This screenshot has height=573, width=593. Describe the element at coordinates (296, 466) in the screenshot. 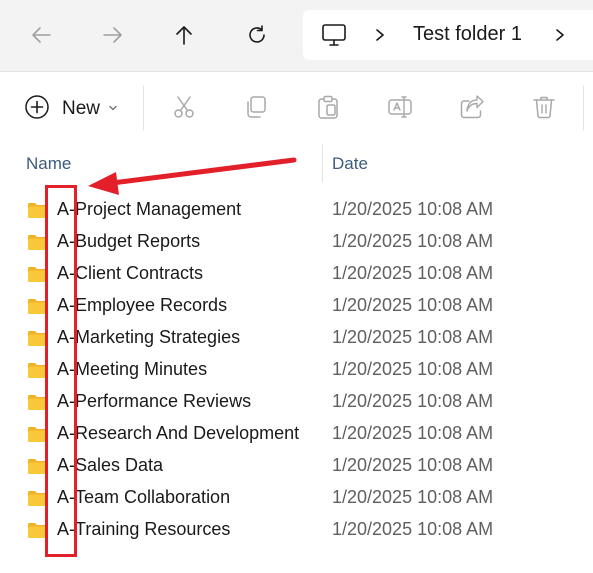

I see `list-item: A-Sales Data 1/20/2025 10:08 AM` at that location.